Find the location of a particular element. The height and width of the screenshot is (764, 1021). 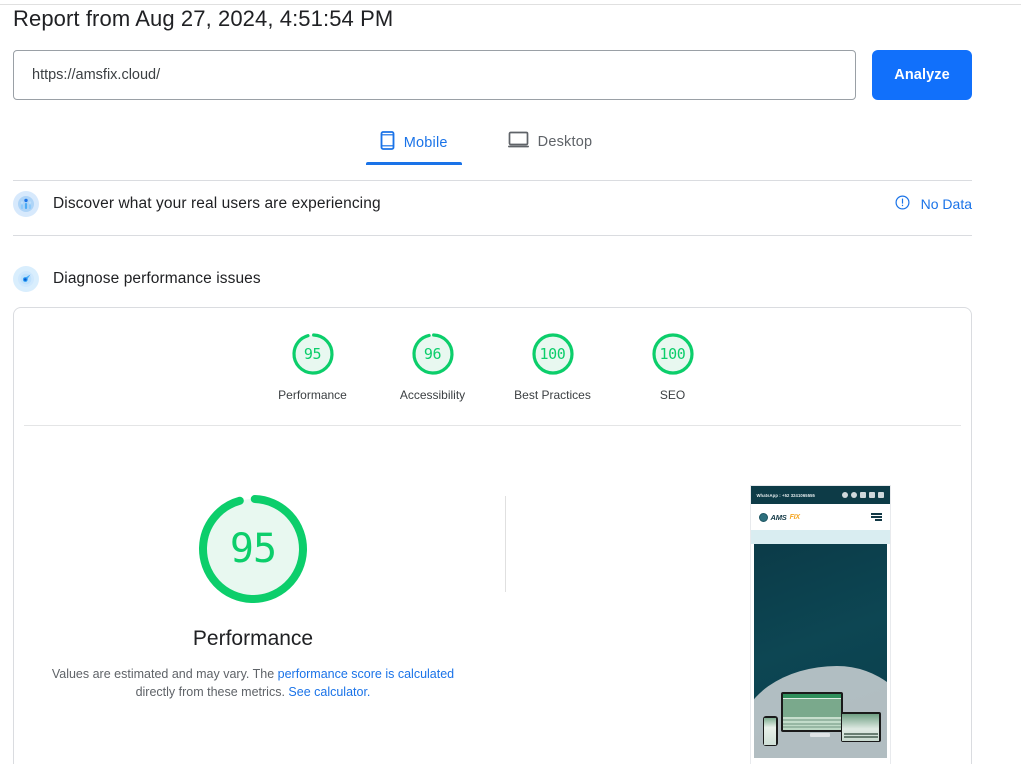

gauge-ring-performance: 95 is located at coordinates (313, 354).